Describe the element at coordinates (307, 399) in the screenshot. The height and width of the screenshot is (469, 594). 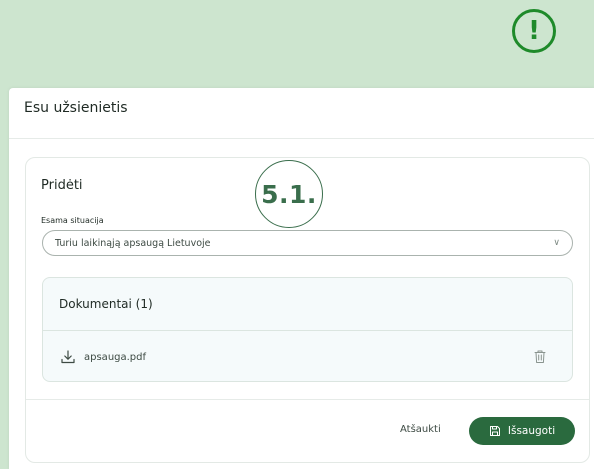
I see `footer-divider` at that location.